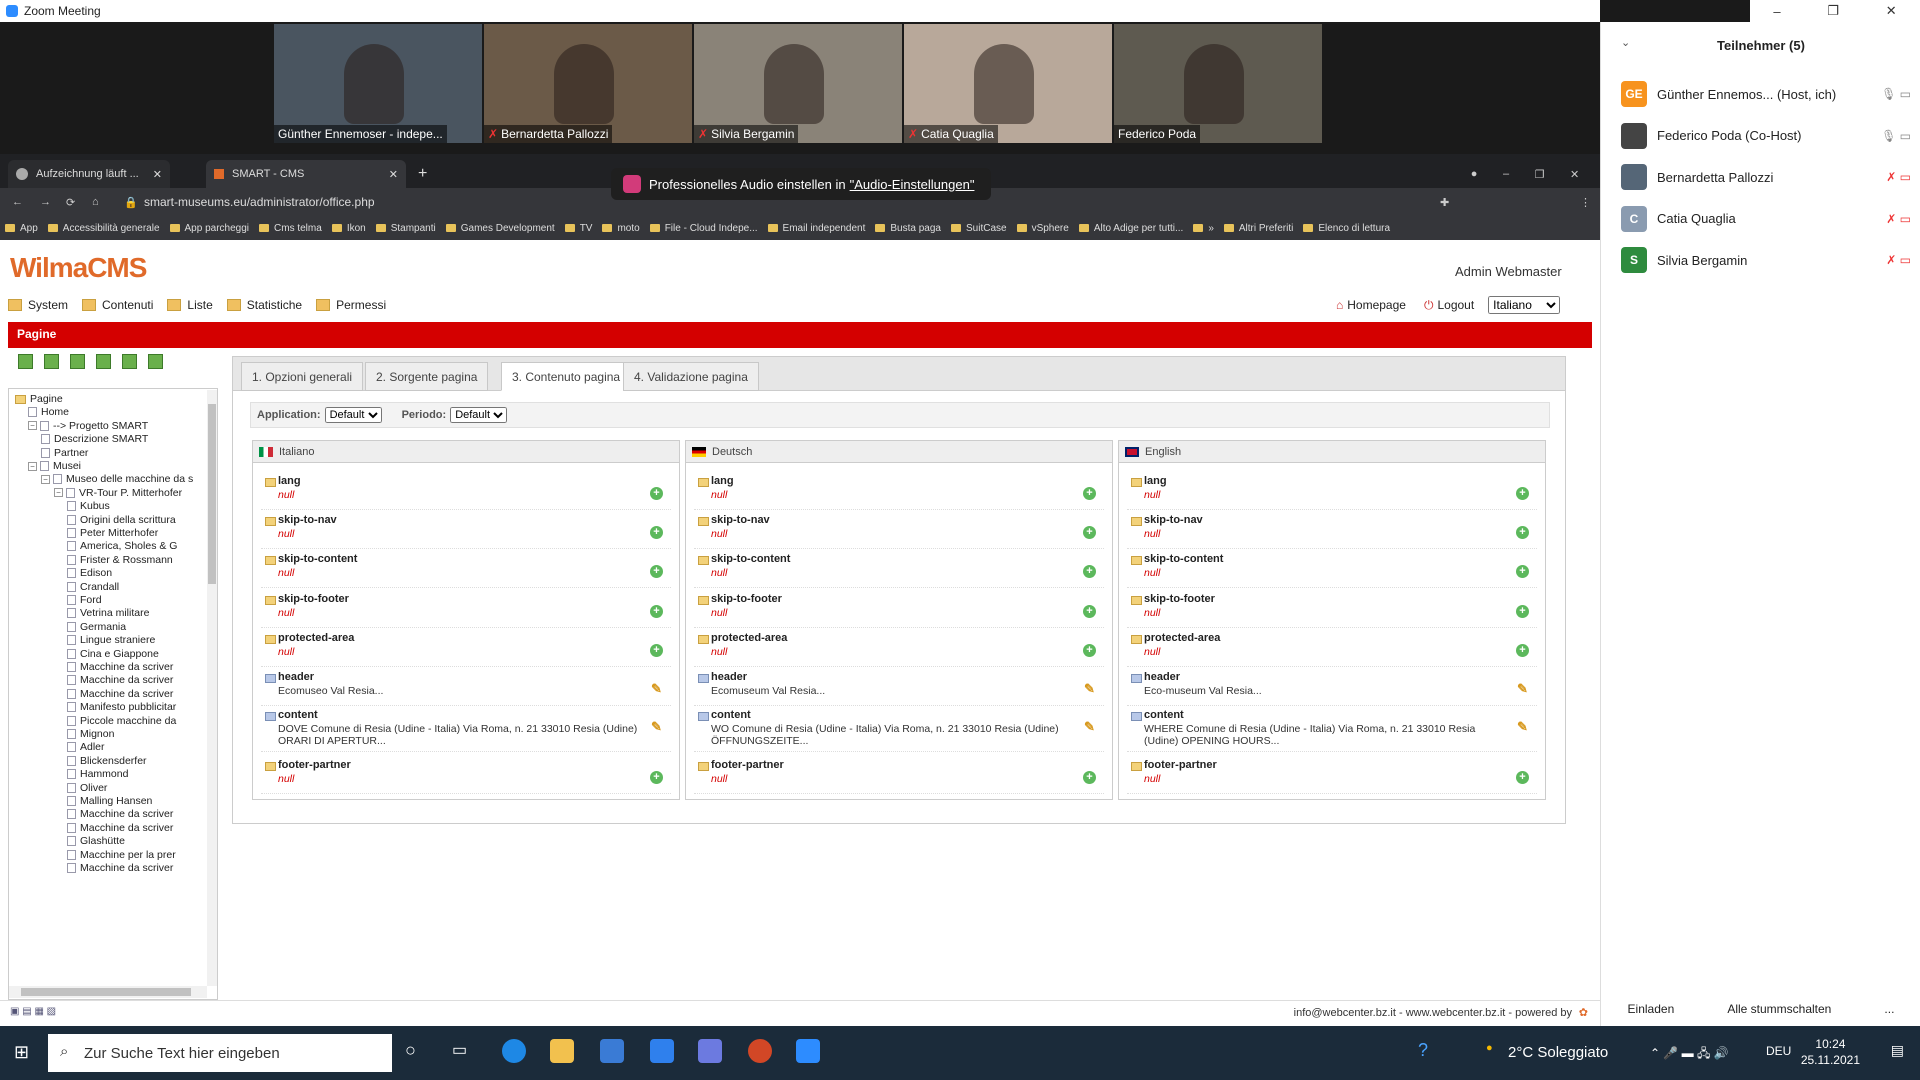  What do you see at coordinates (410, 1050) in the screenshot?
I see `cortana-icon: ○` at bounding box center [410, 1050].